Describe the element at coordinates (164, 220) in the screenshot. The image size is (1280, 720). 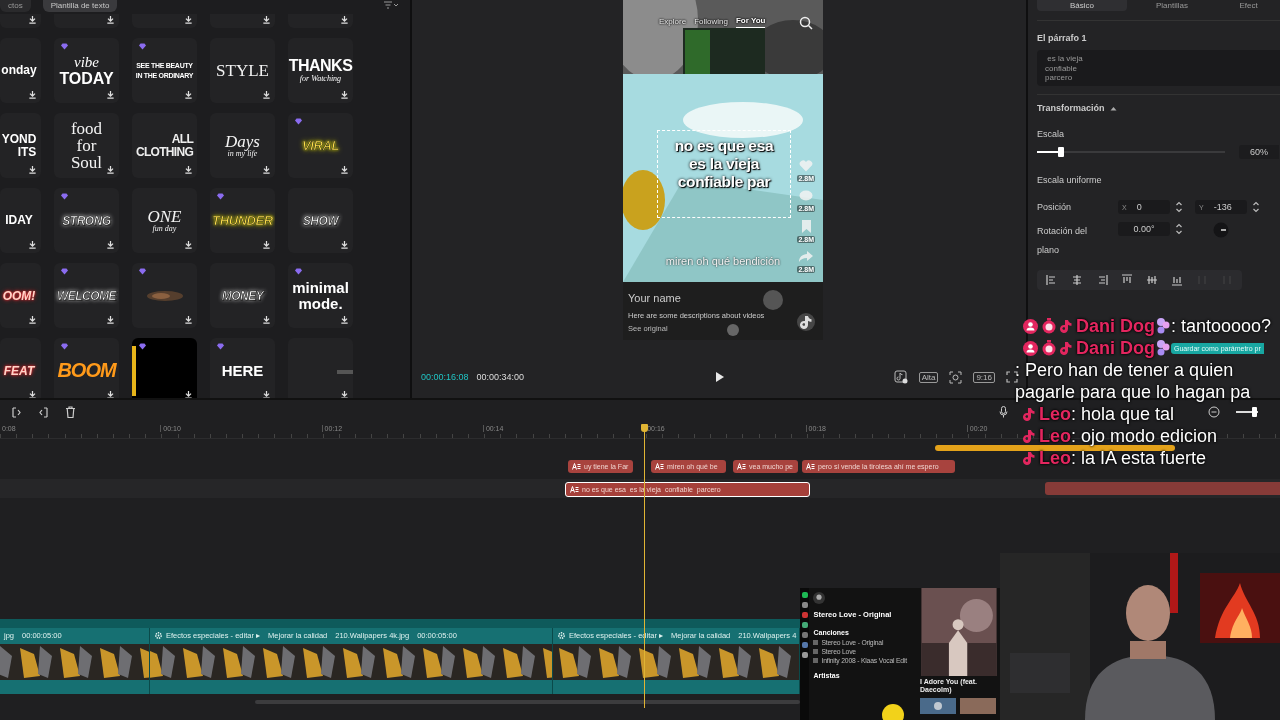
I see `template-card: ONE fun day` at that location.